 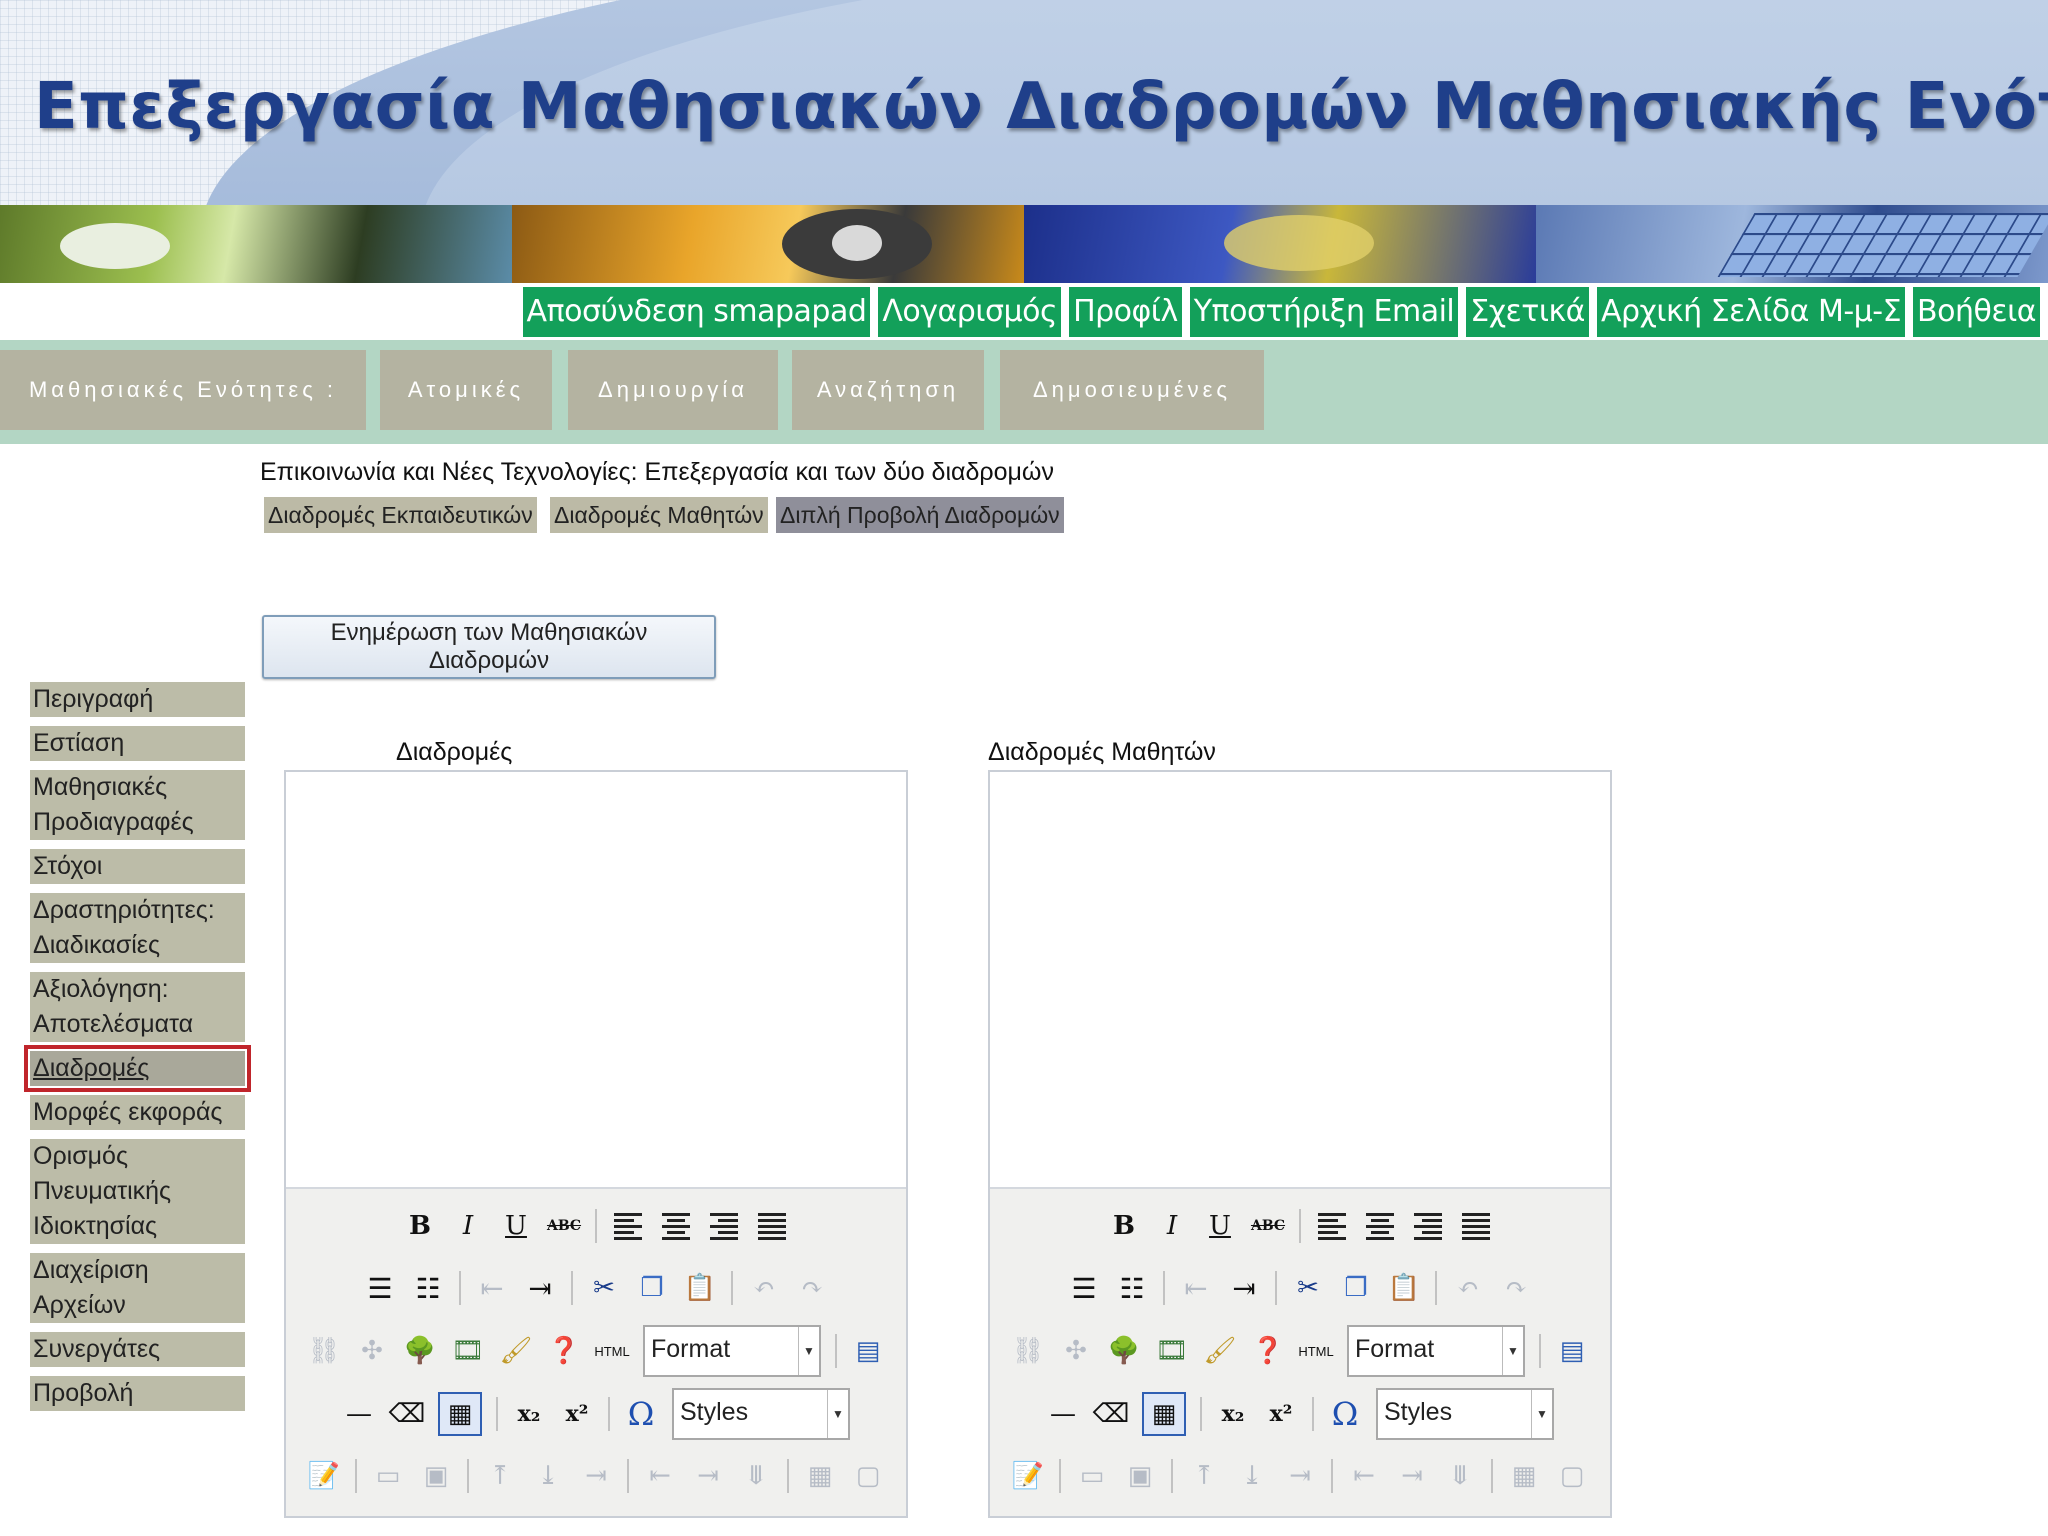 I want to click on copy-icon: ❐, so click(x=1356, y=1288).